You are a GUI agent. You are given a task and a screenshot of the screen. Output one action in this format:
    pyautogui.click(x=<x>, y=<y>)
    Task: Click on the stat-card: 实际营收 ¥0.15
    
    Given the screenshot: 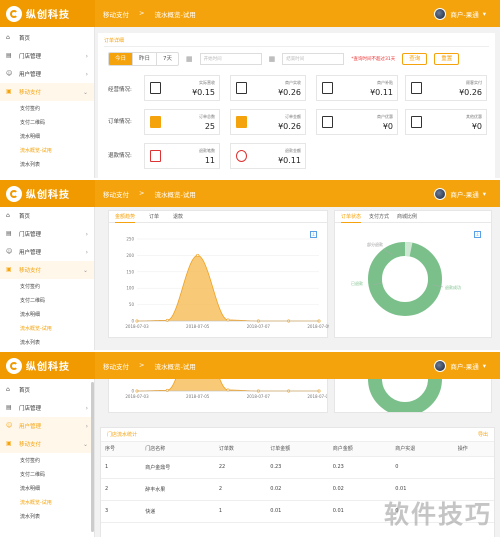 What is the action you would take?
    pyautogui.click(x=182, y=88)
    